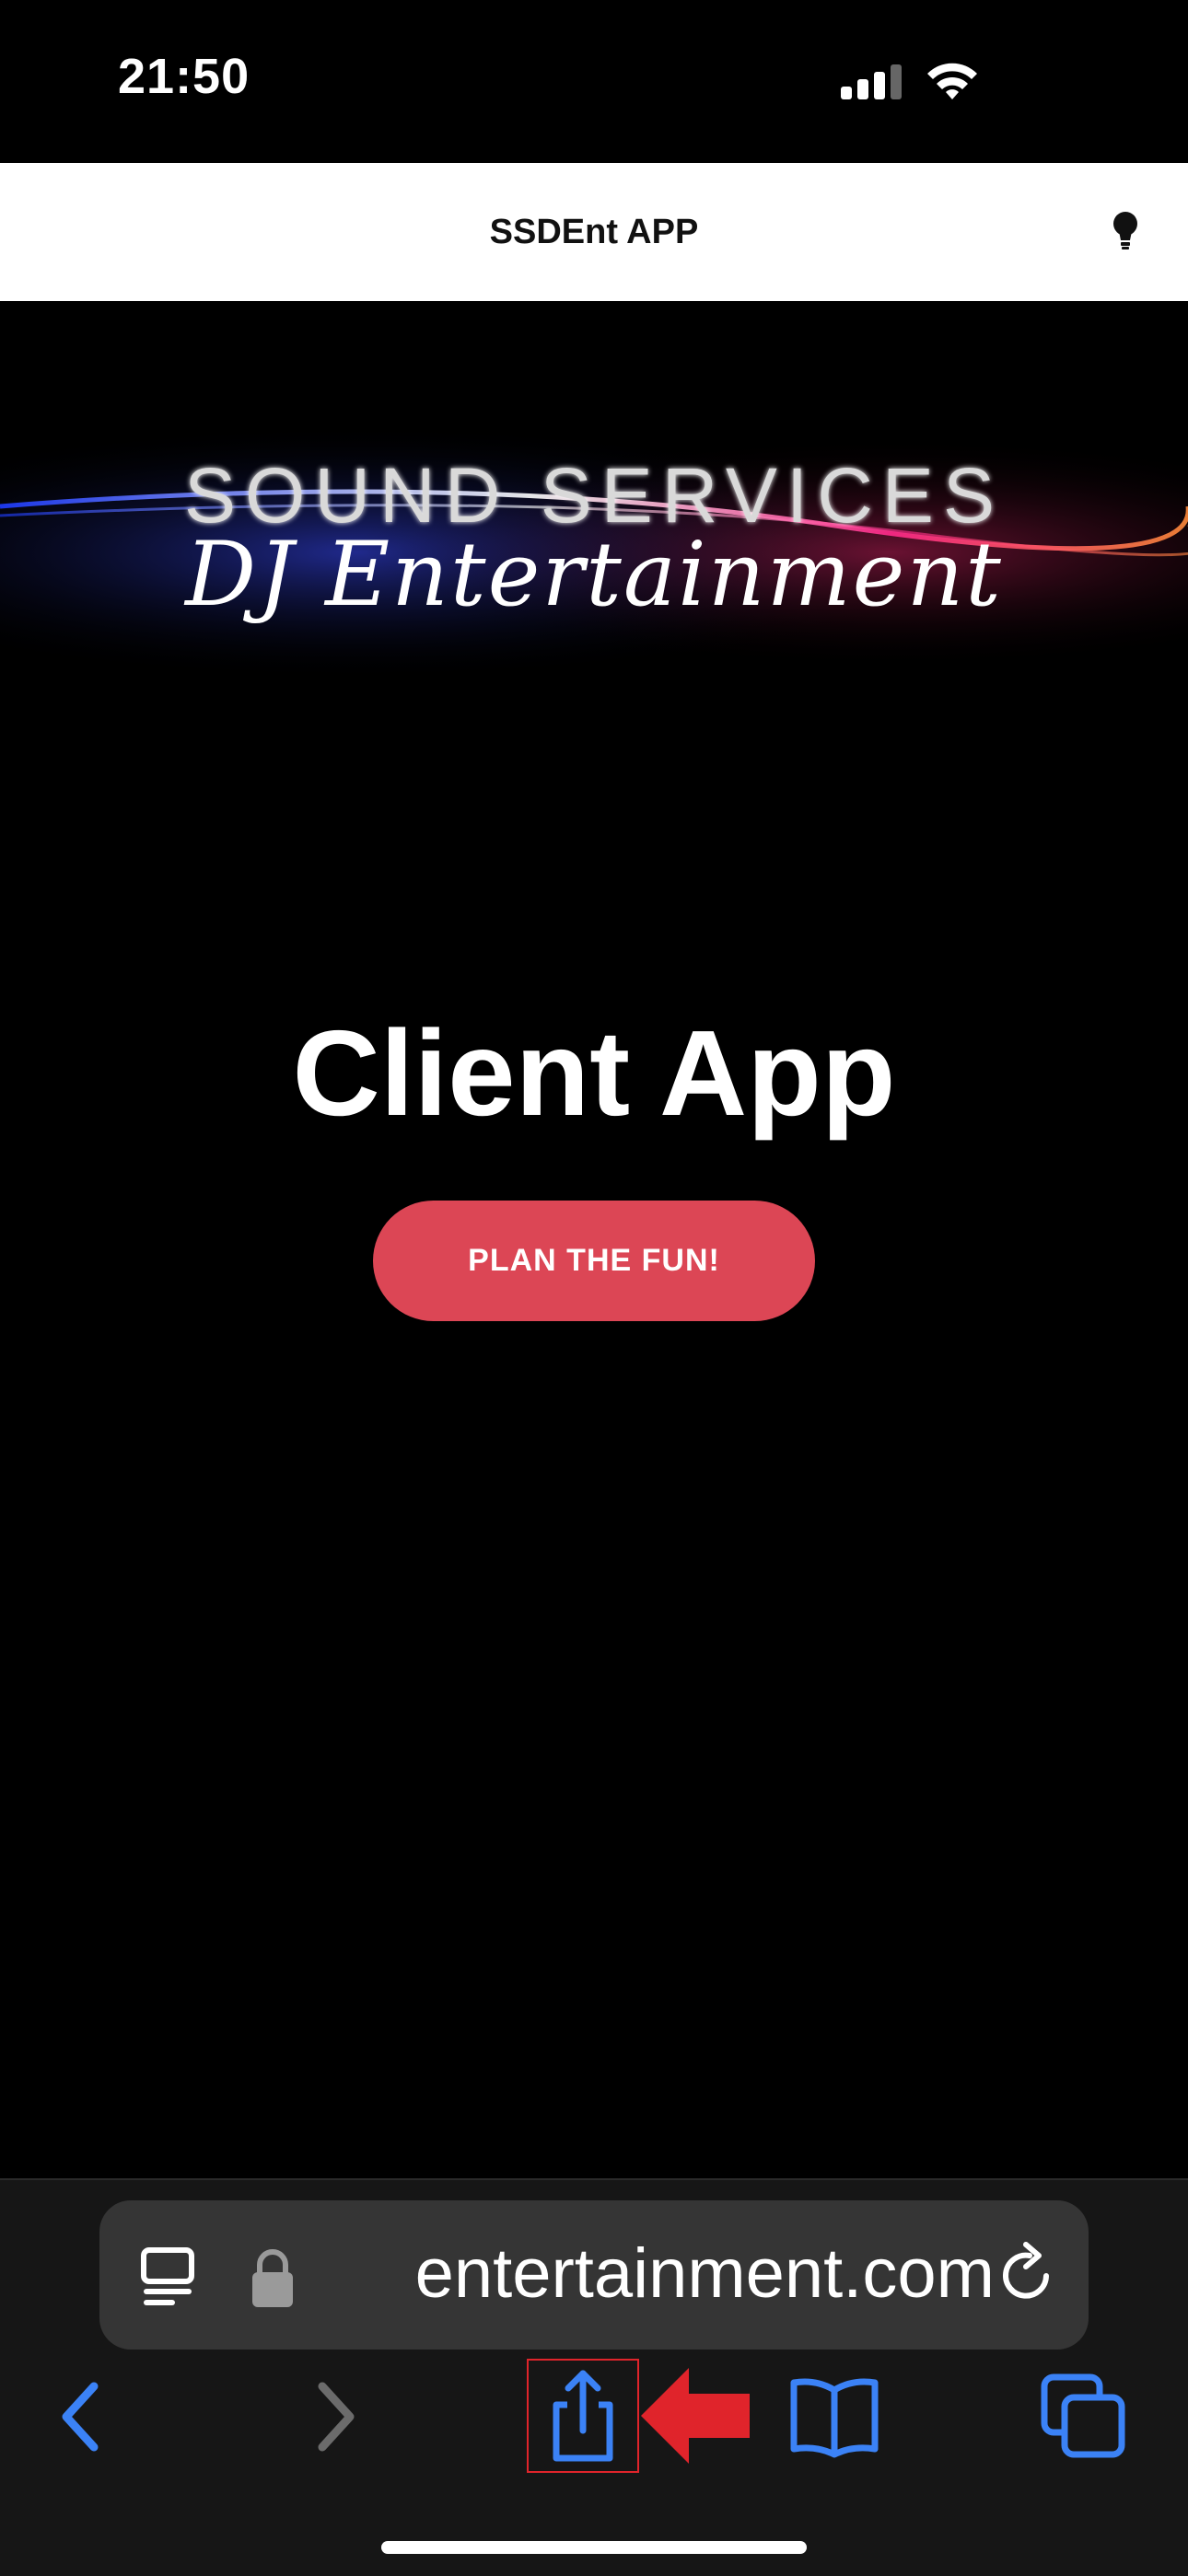  I want to click on logo-banner: SOUND SERVICES DJ Entertainment, so click(594, 552).